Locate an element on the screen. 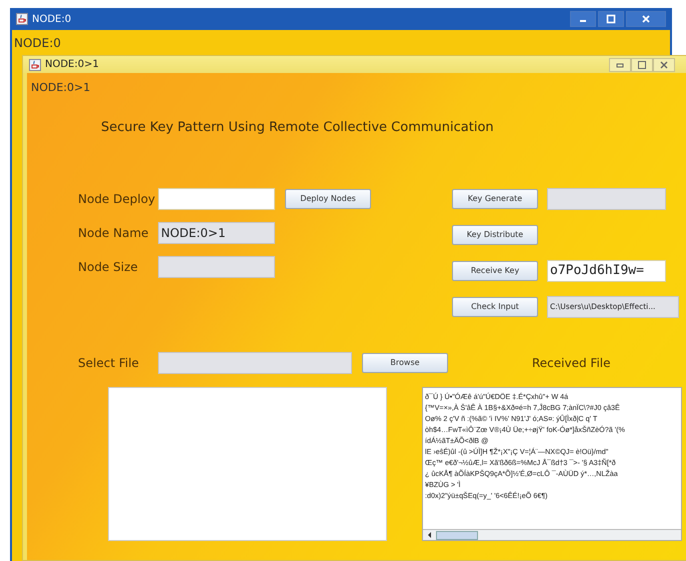  received-text-area is located at coordinates (552, 464).